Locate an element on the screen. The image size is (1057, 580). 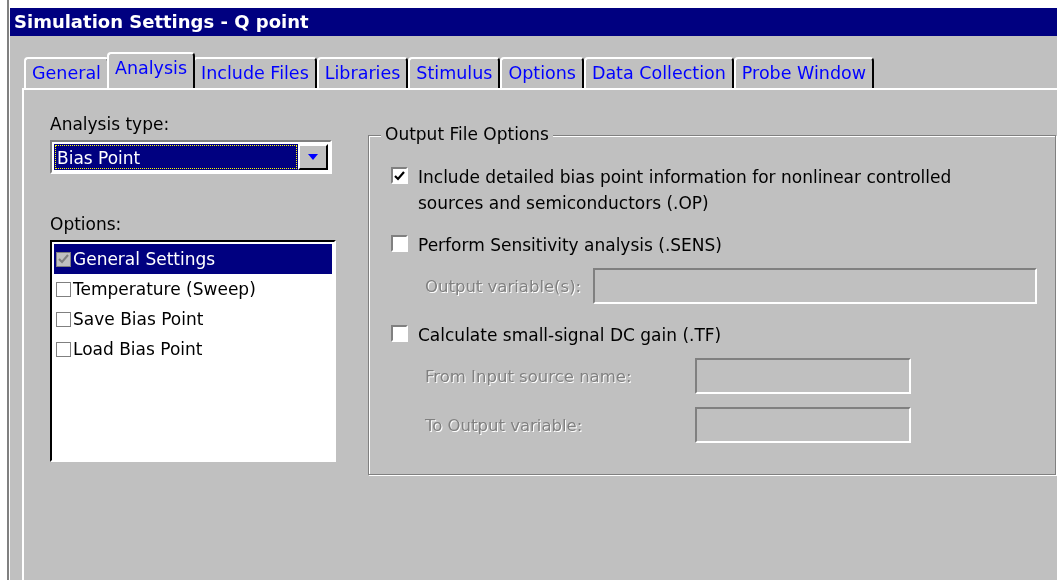
checkbox-label: Include detailed bias point information for nonlinear controlled sources and semiconductors (.OP) is located at coordinates (685, 190).